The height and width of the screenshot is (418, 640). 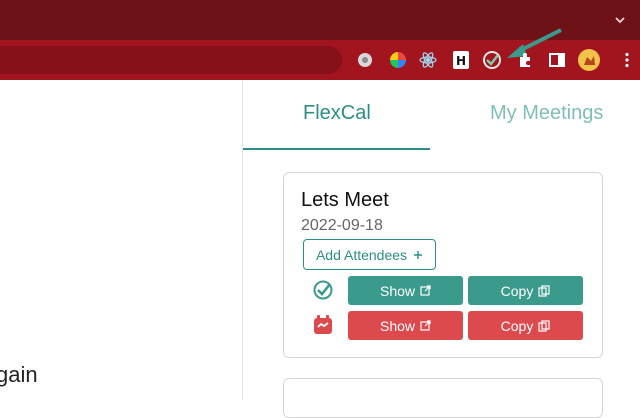 What do you see at coordinates (242, 240) in the screenshot?
I see `panel-divider` at bounding box center [242, 240].